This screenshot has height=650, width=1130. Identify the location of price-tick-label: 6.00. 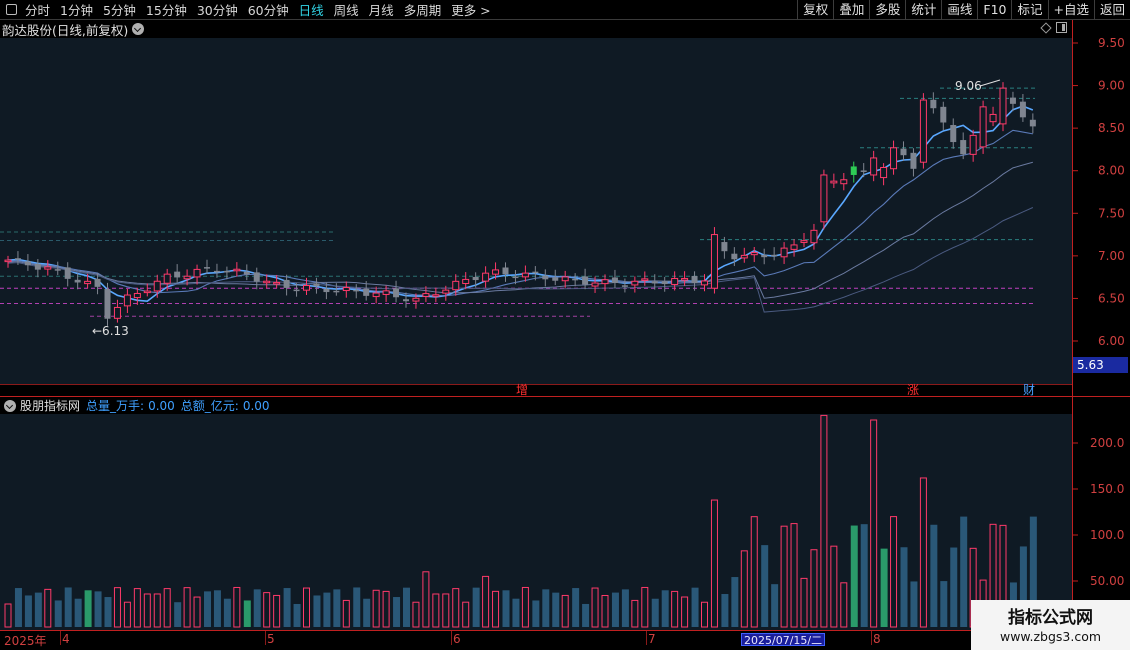
(1111, 341).